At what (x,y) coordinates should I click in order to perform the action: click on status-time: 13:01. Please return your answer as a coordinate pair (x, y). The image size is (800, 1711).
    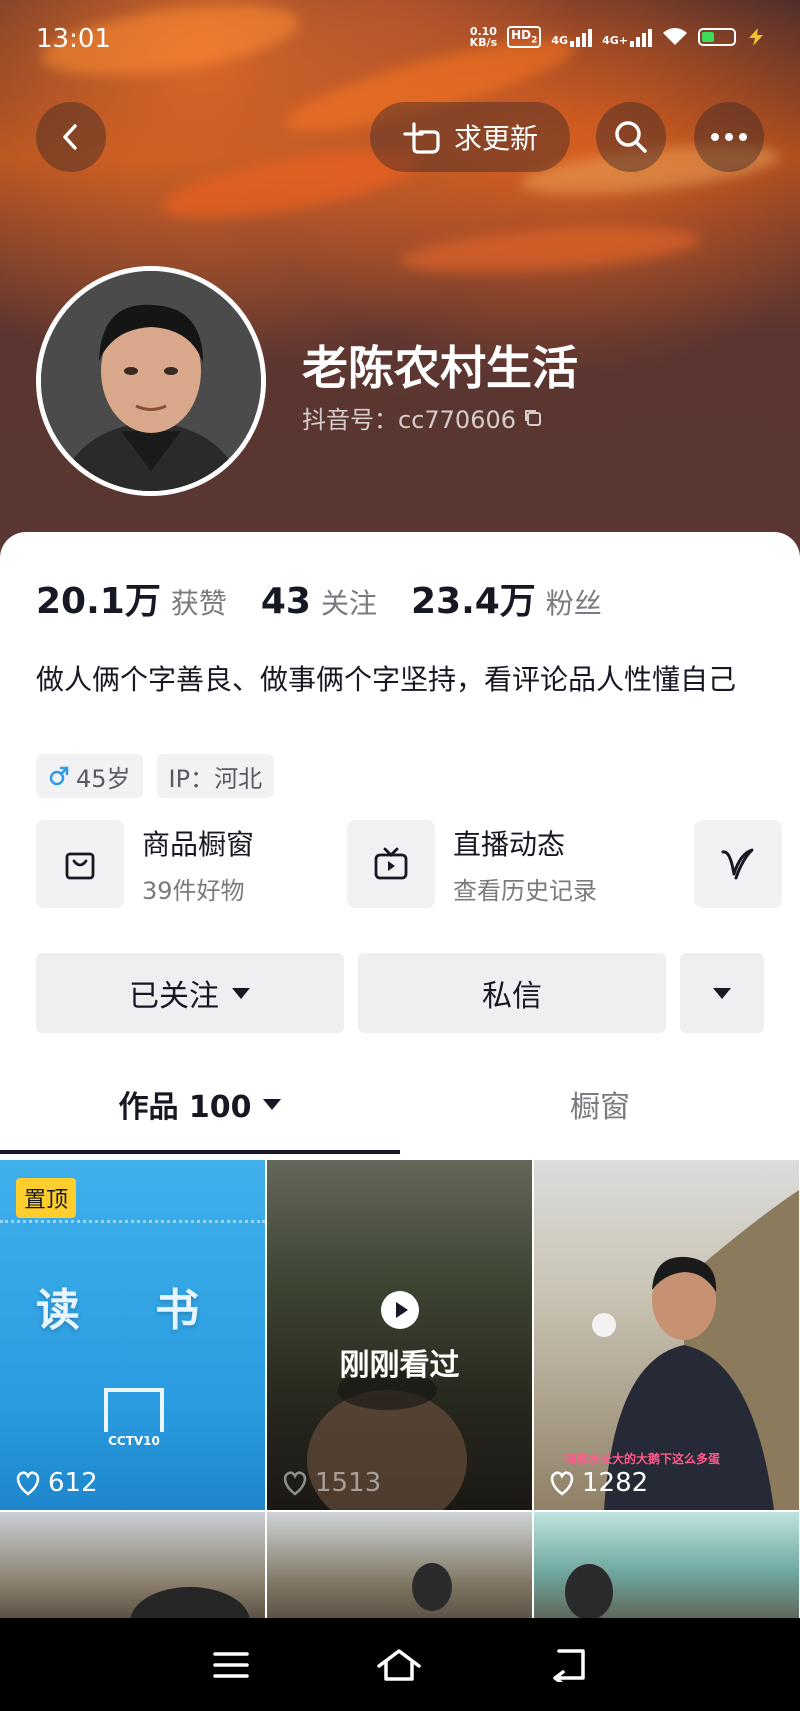
    Looking at the image, I should click on (73, 39).